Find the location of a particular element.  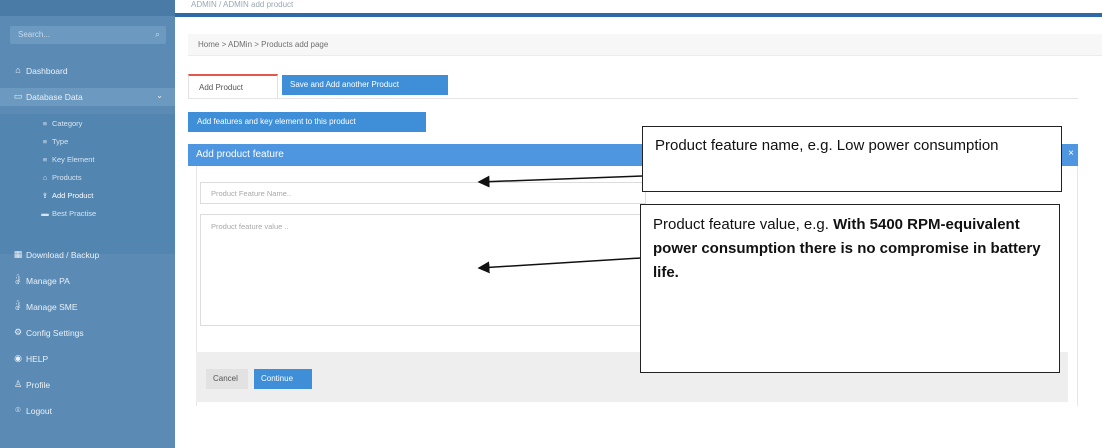

sidebar-item-label: Manage PA is located at coordinates (48, 281).